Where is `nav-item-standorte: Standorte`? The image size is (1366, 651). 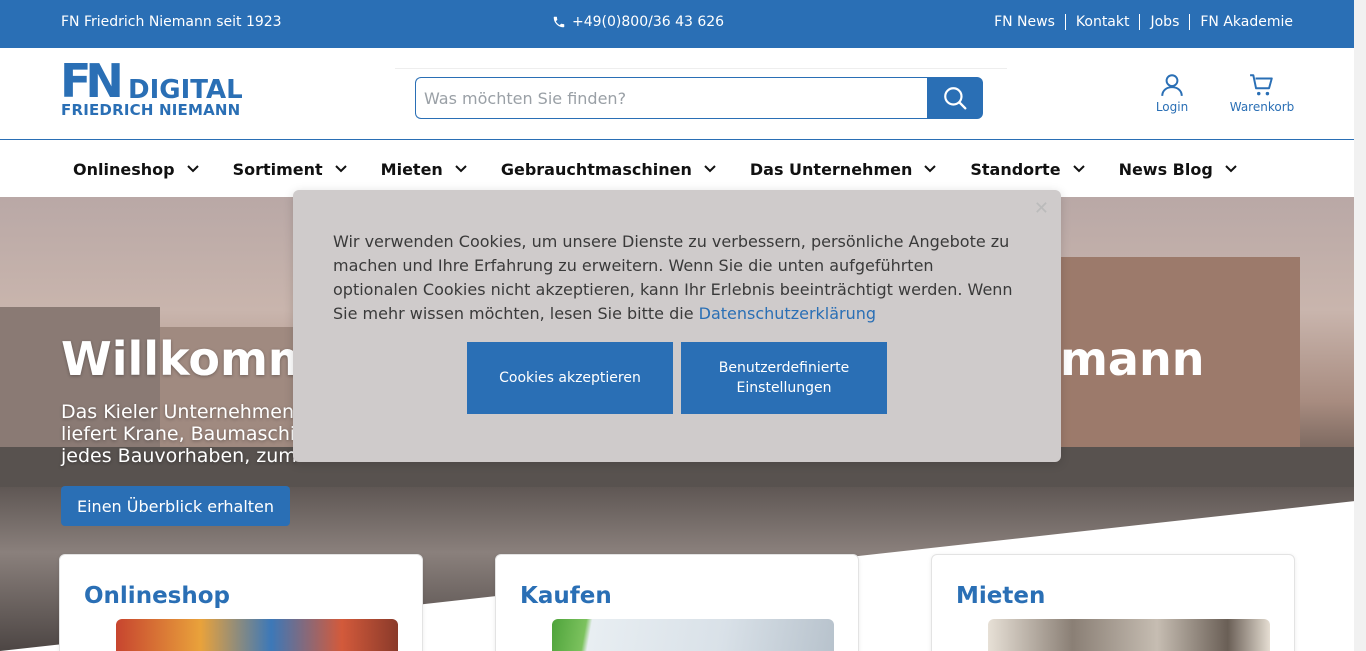
nav-item-standorte: Standorte is located at coordinates (1027, 169).